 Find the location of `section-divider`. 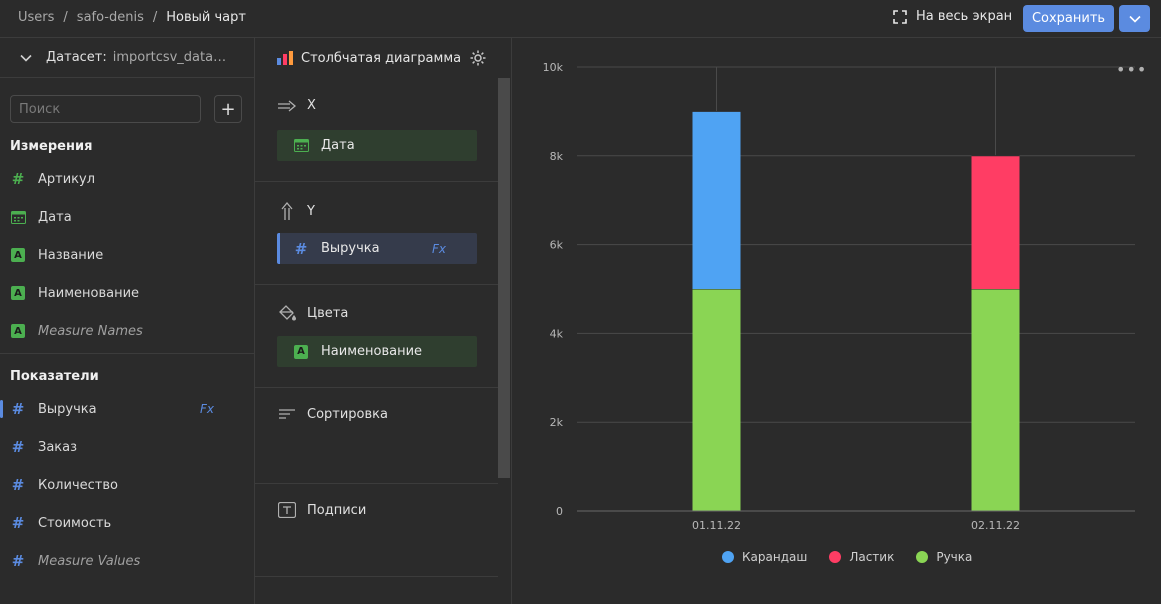

section-divider is located at coordinates (127, 353).